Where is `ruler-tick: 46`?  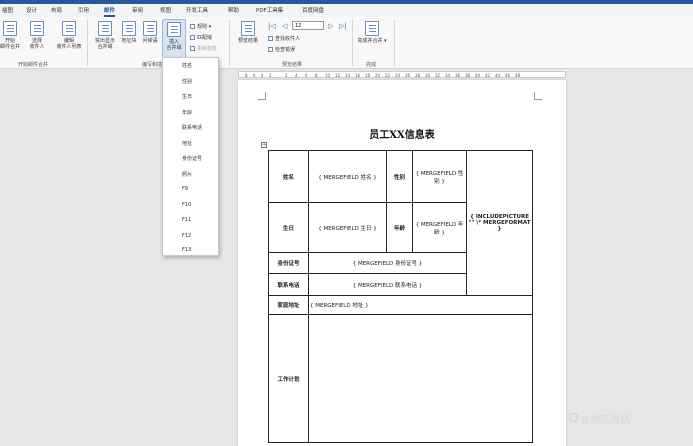 ruler-tick: 46 is located at coordinates (508, 75).